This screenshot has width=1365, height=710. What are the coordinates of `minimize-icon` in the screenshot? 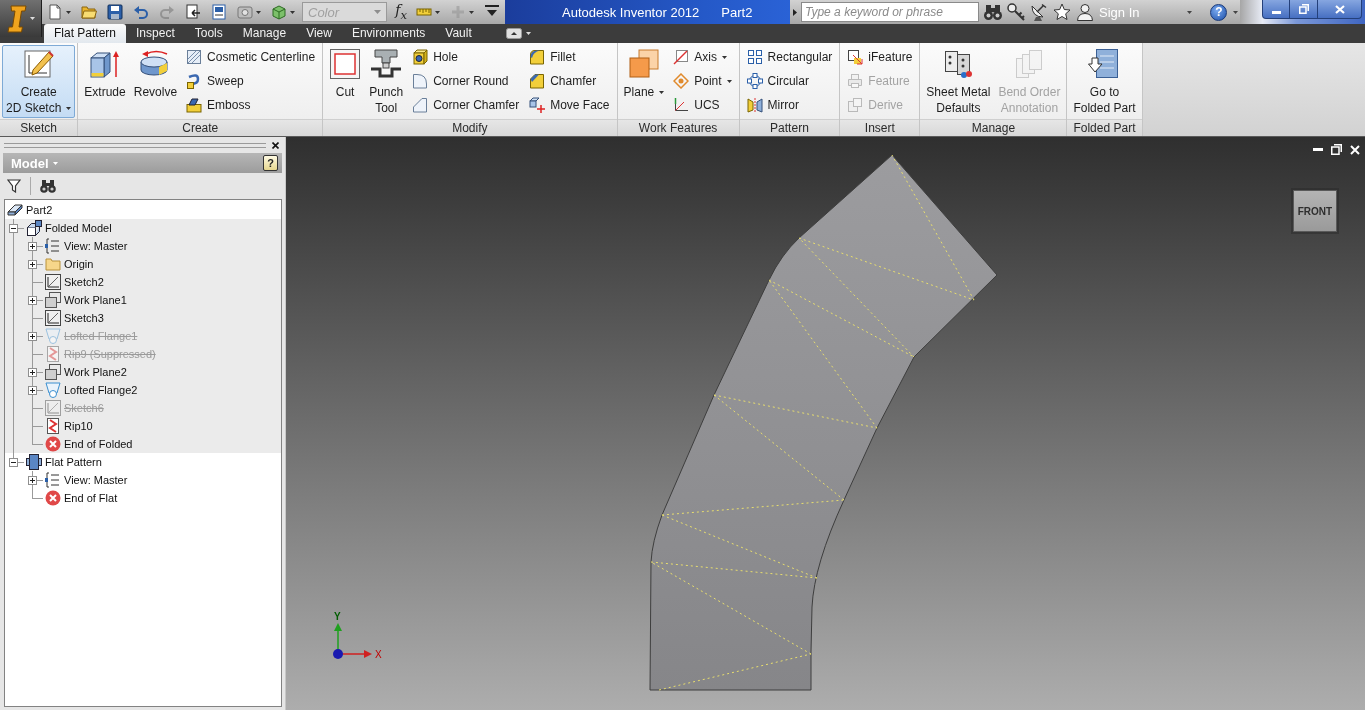 It's located at (1276, 12).